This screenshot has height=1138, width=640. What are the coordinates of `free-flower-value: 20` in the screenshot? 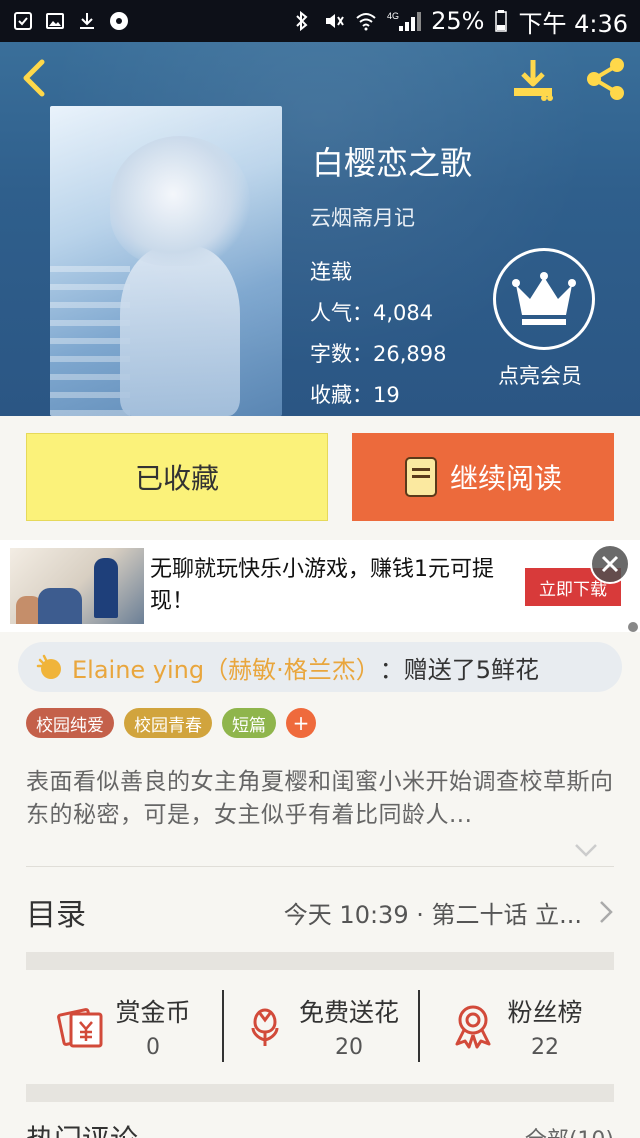 It's located at (348, 1047).